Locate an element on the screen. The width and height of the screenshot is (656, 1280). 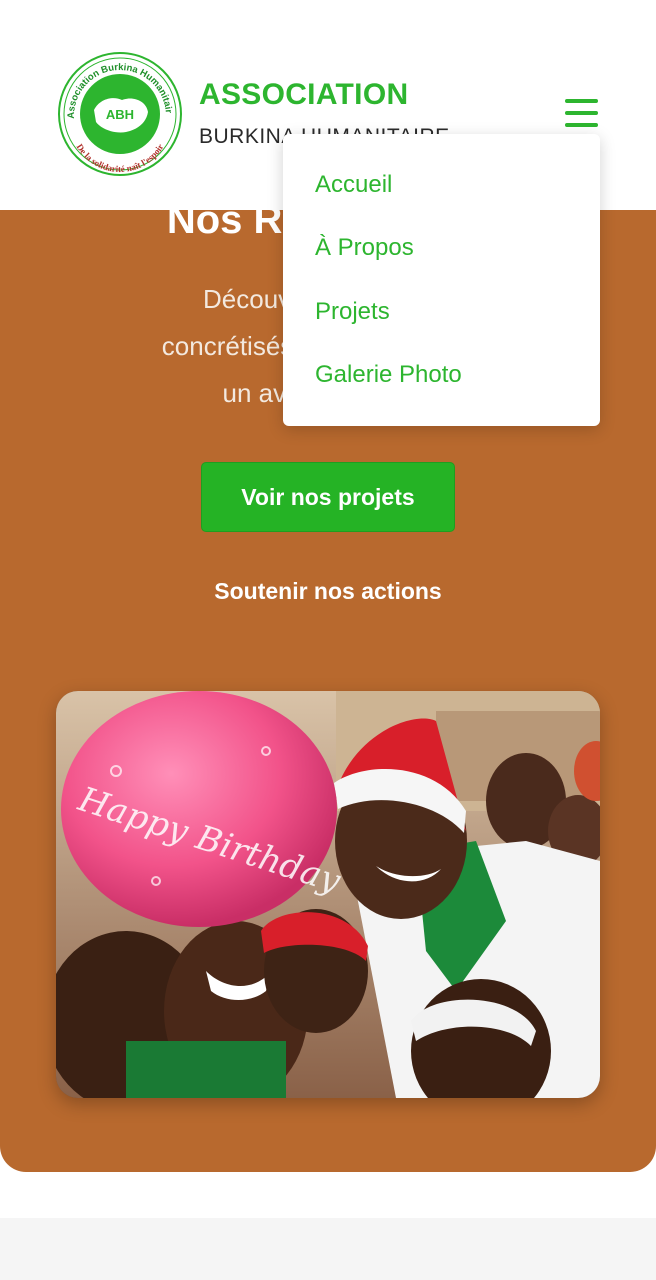
next-section-strip is located at coordinates (328, 1249).